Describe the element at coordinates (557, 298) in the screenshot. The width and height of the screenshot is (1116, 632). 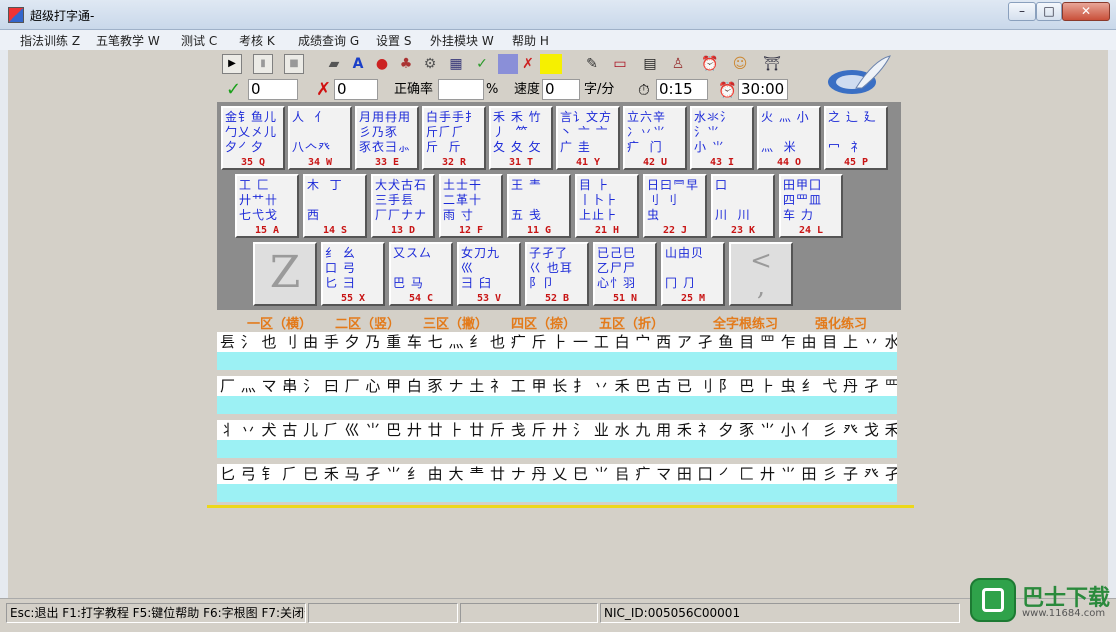
I see `key-code: 52 B` at that location.